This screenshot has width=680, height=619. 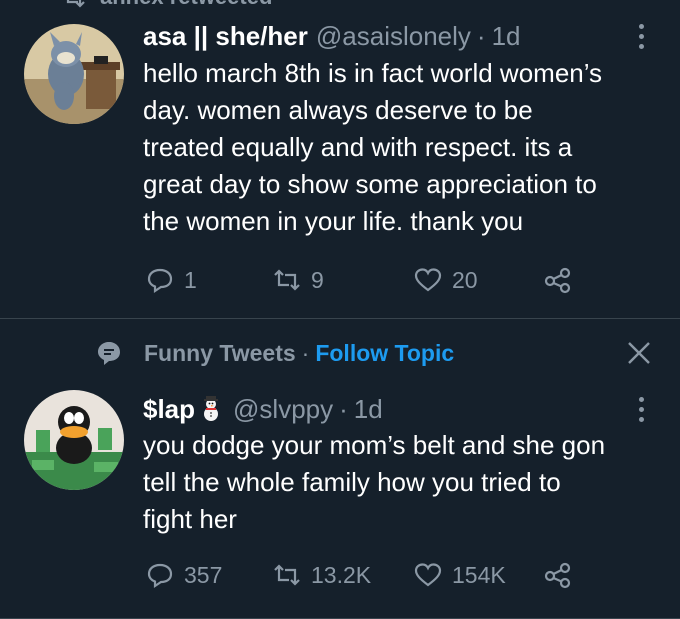 I want to click on user-handle: @asaislonely, so click(x=393, y=36).